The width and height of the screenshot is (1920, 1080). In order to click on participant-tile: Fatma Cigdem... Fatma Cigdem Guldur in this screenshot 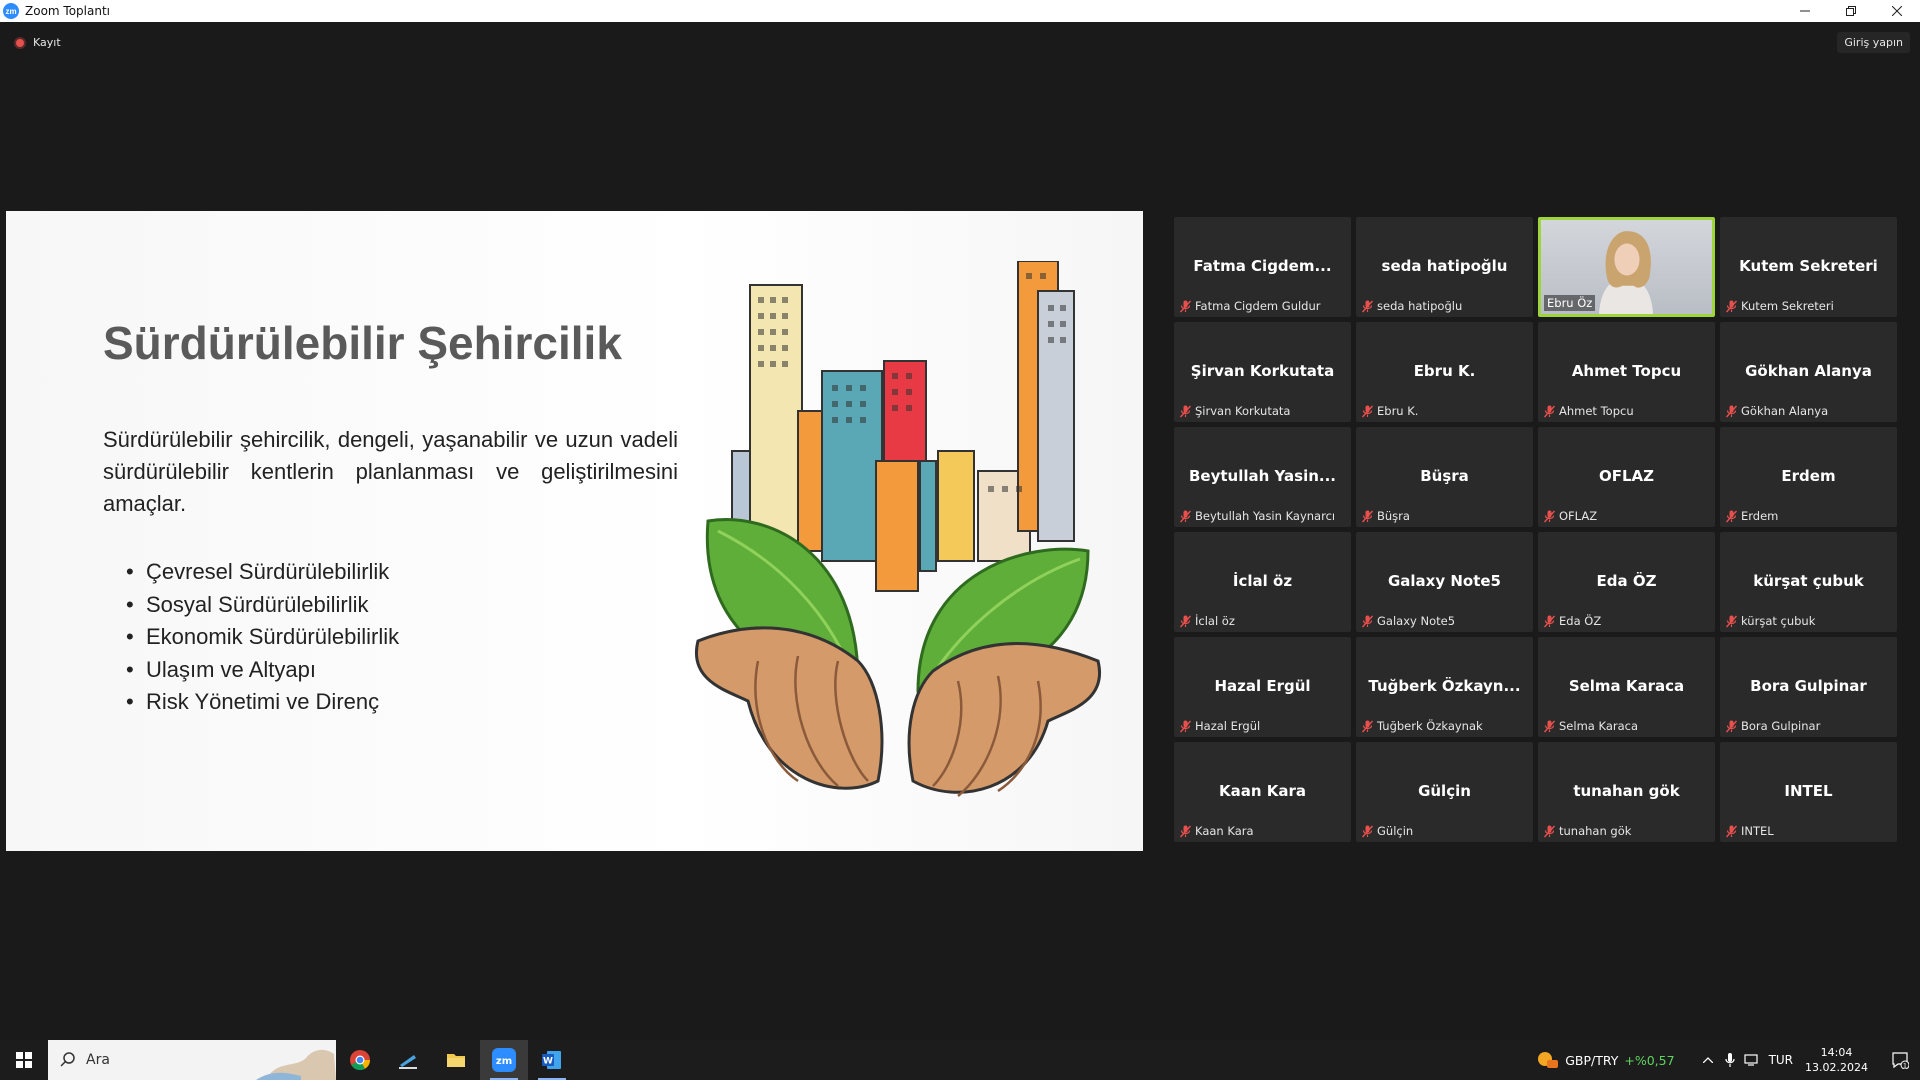, I will do `click(1262, 267)`.